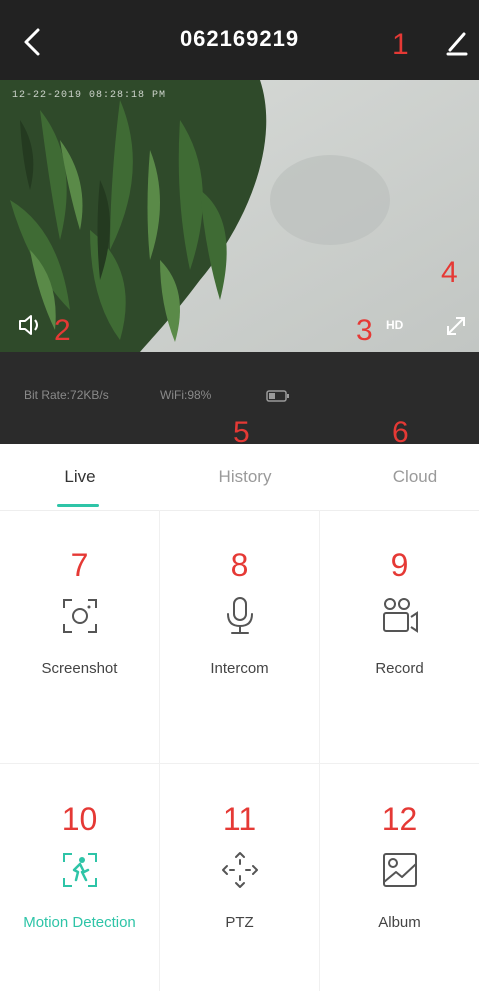 The image size is (479, 1004). I want to click on record-icon, so click(400, 615).